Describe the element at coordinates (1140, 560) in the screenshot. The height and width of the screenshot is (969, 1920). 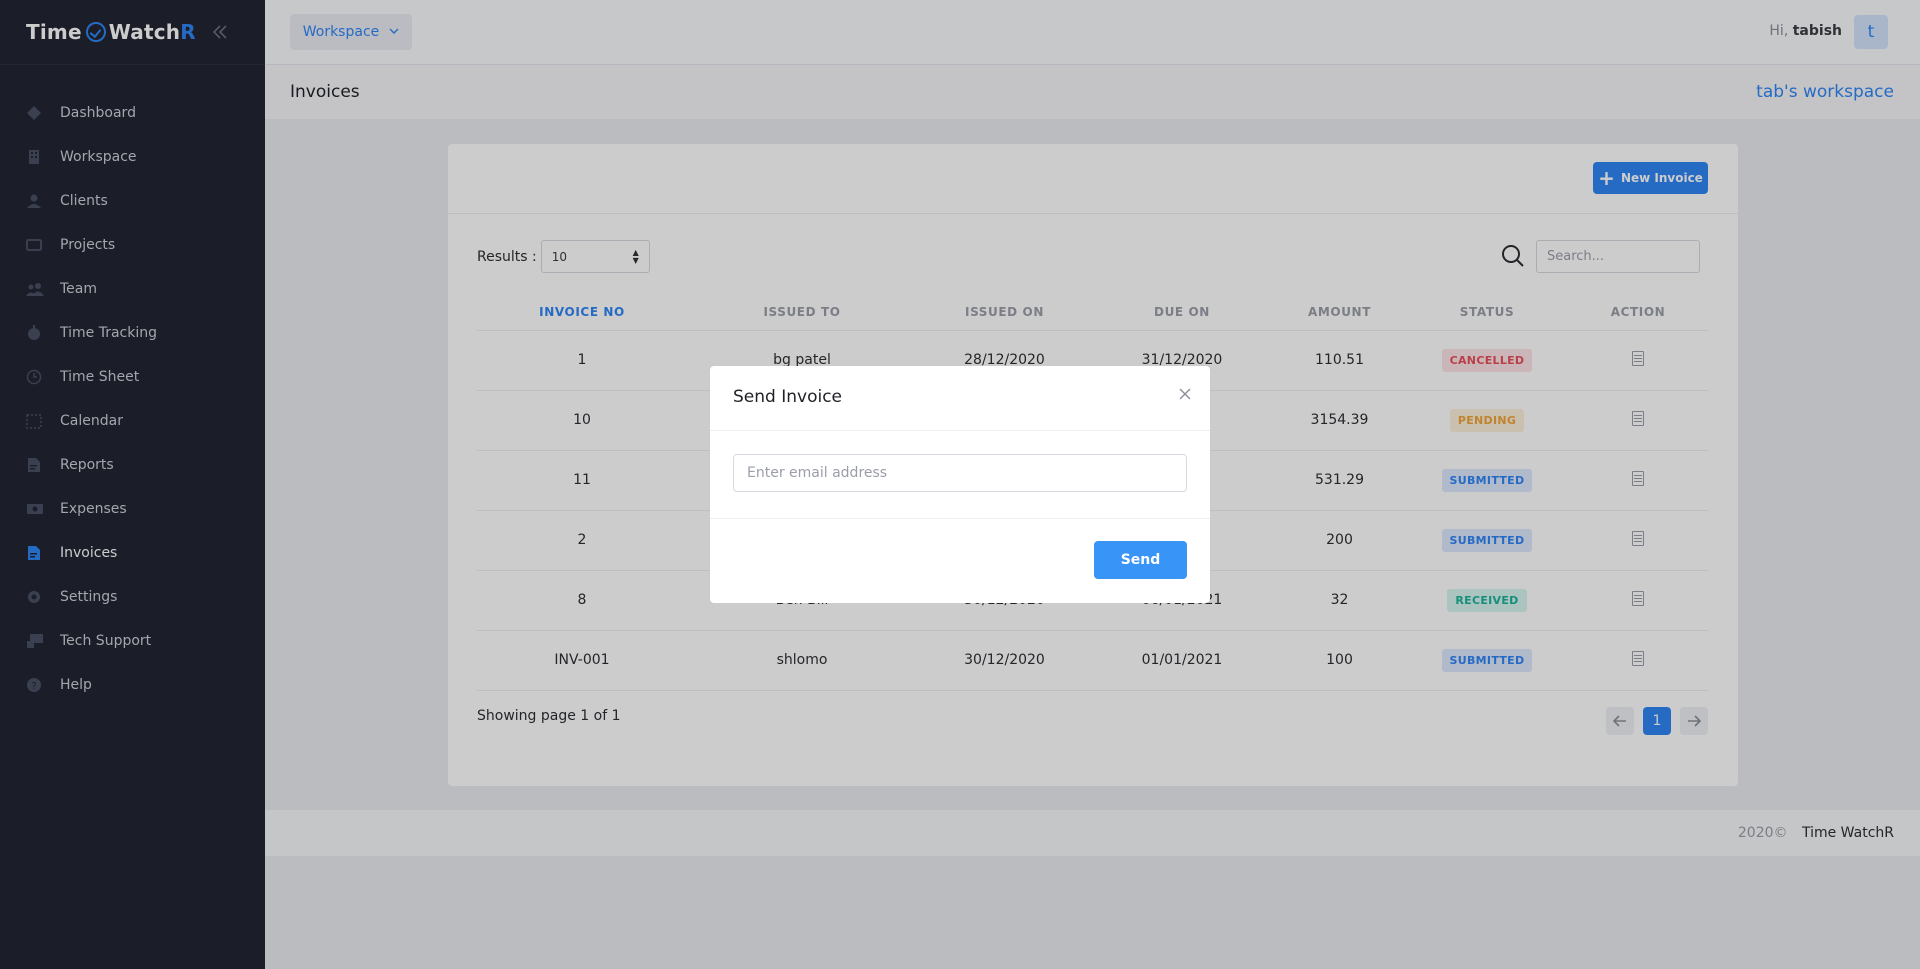
I see `send-button: Send` at that location.